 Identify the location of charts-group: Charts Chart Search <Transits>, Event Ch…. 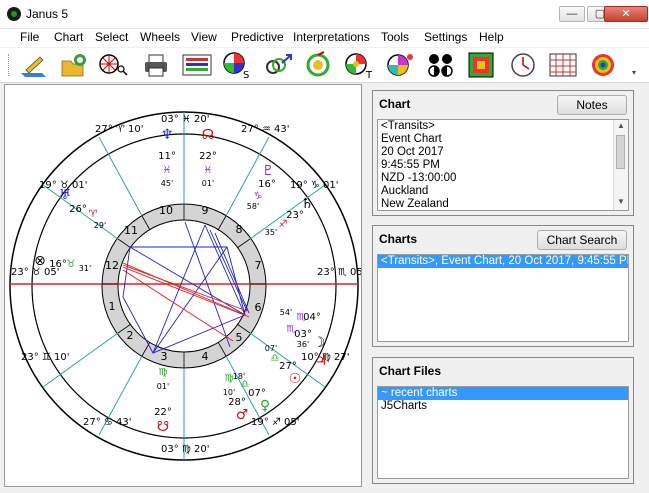
(503, 286).